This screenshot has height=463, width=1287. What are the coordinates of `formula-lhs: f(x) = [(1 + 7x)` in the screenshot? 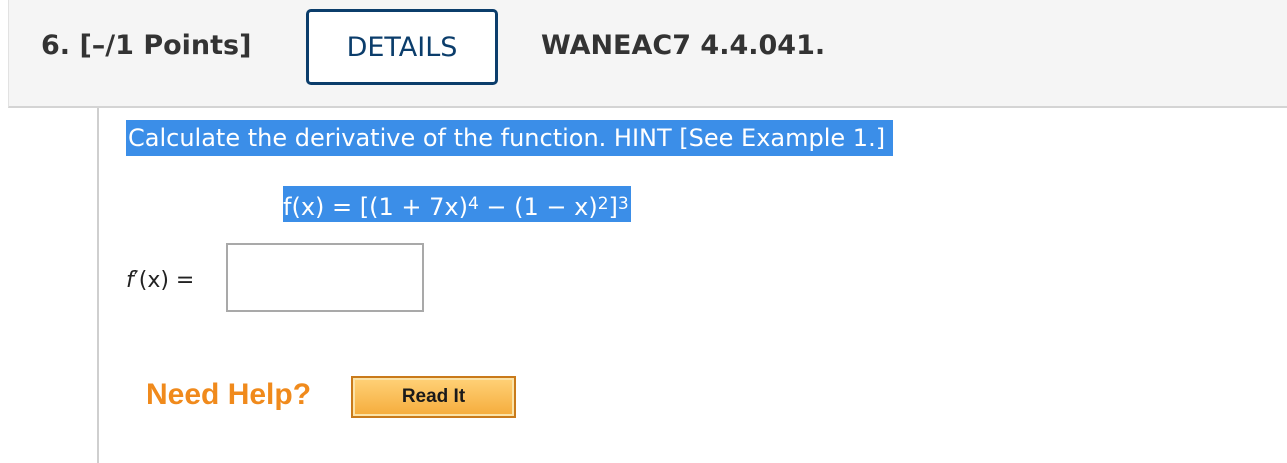 It's located at (375, 207).